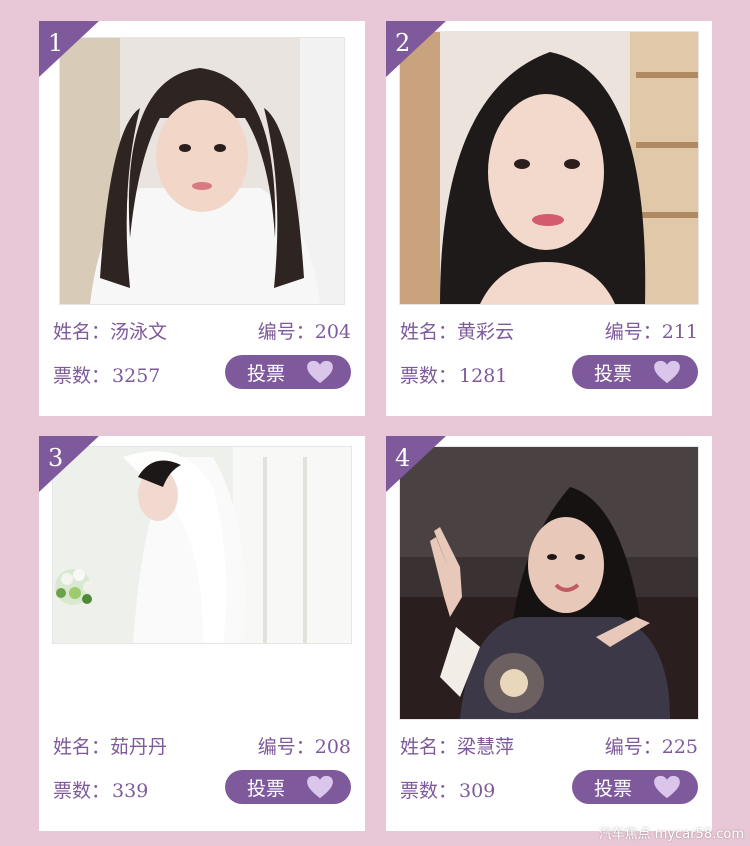 Image resolution: width=750 pixels, height=846 pixels. I want to click on contestant-name: 梁慧萍, so click(486, 747).